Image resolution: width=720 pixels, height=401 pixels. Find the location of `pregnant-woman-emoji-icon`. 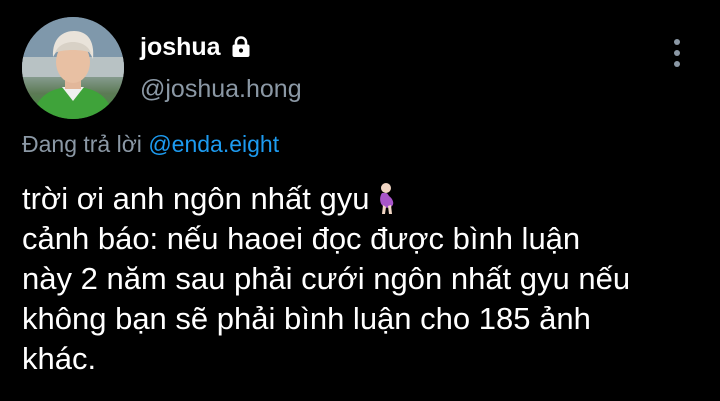

pregnant-woman-emoji-icon is located at coordinates (387, 198).